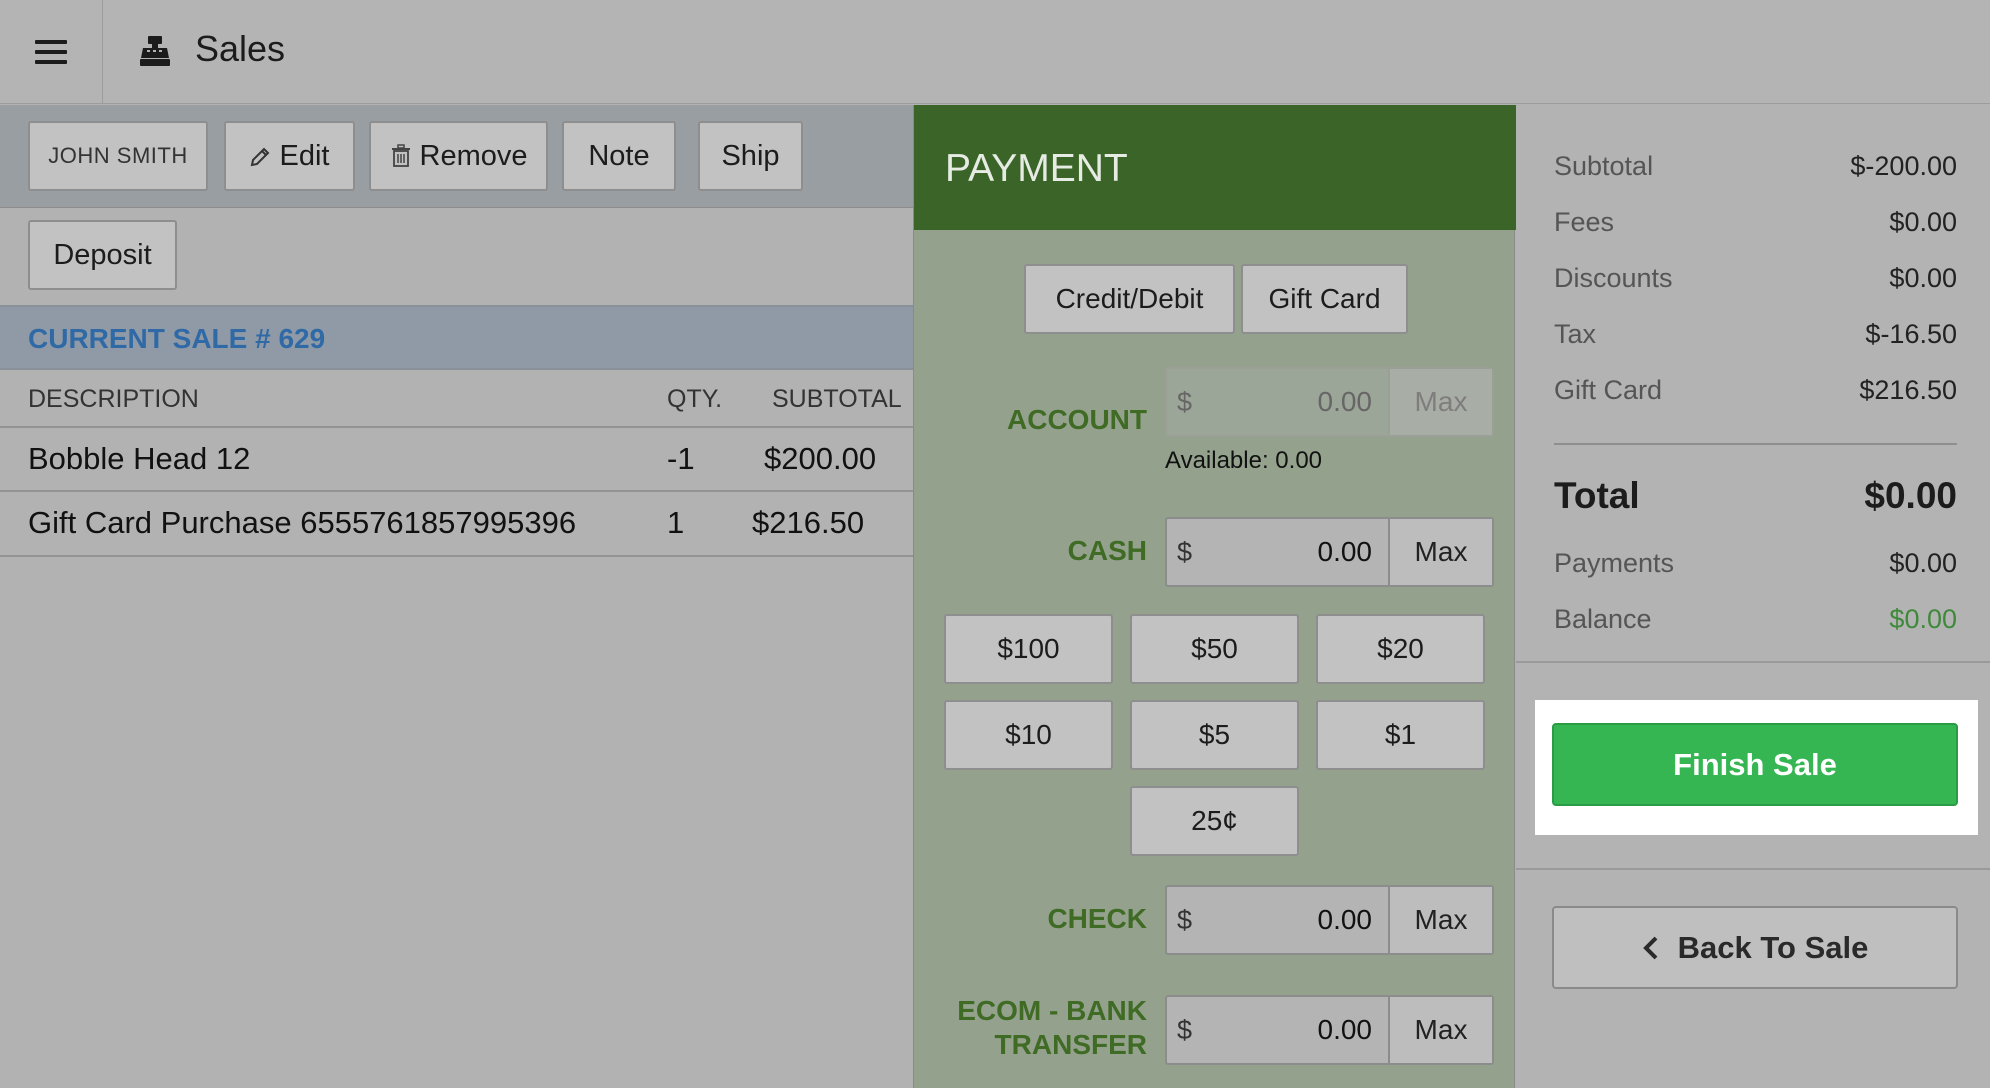 The width and height of the screenshot is (1990, 1088). What do you see at coordinates (1603, 619) in the screenshot?
I see `balance-label: Balance` at bounding box center [1603, 619].